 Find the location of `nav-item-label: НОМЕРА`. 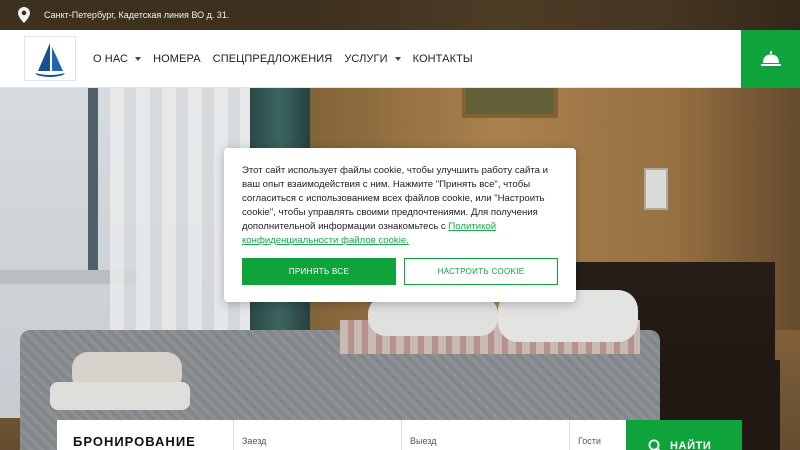

nav-item-label: НОМЕРА is located at coordinates (177, 59).